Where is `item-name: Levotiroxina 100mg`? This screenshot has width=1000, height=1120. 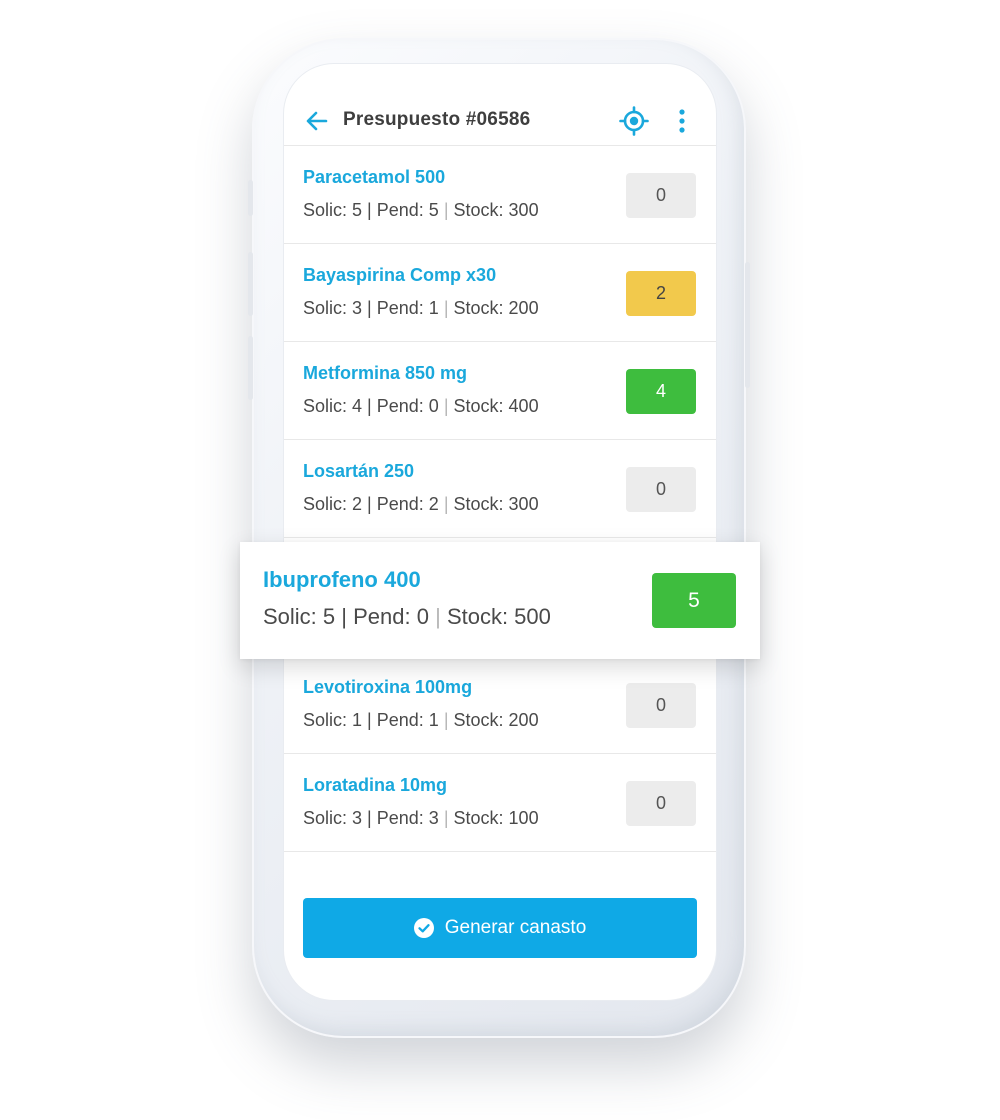 item-name: Levotiroxina 100mg is located at coordinates (388, 687).